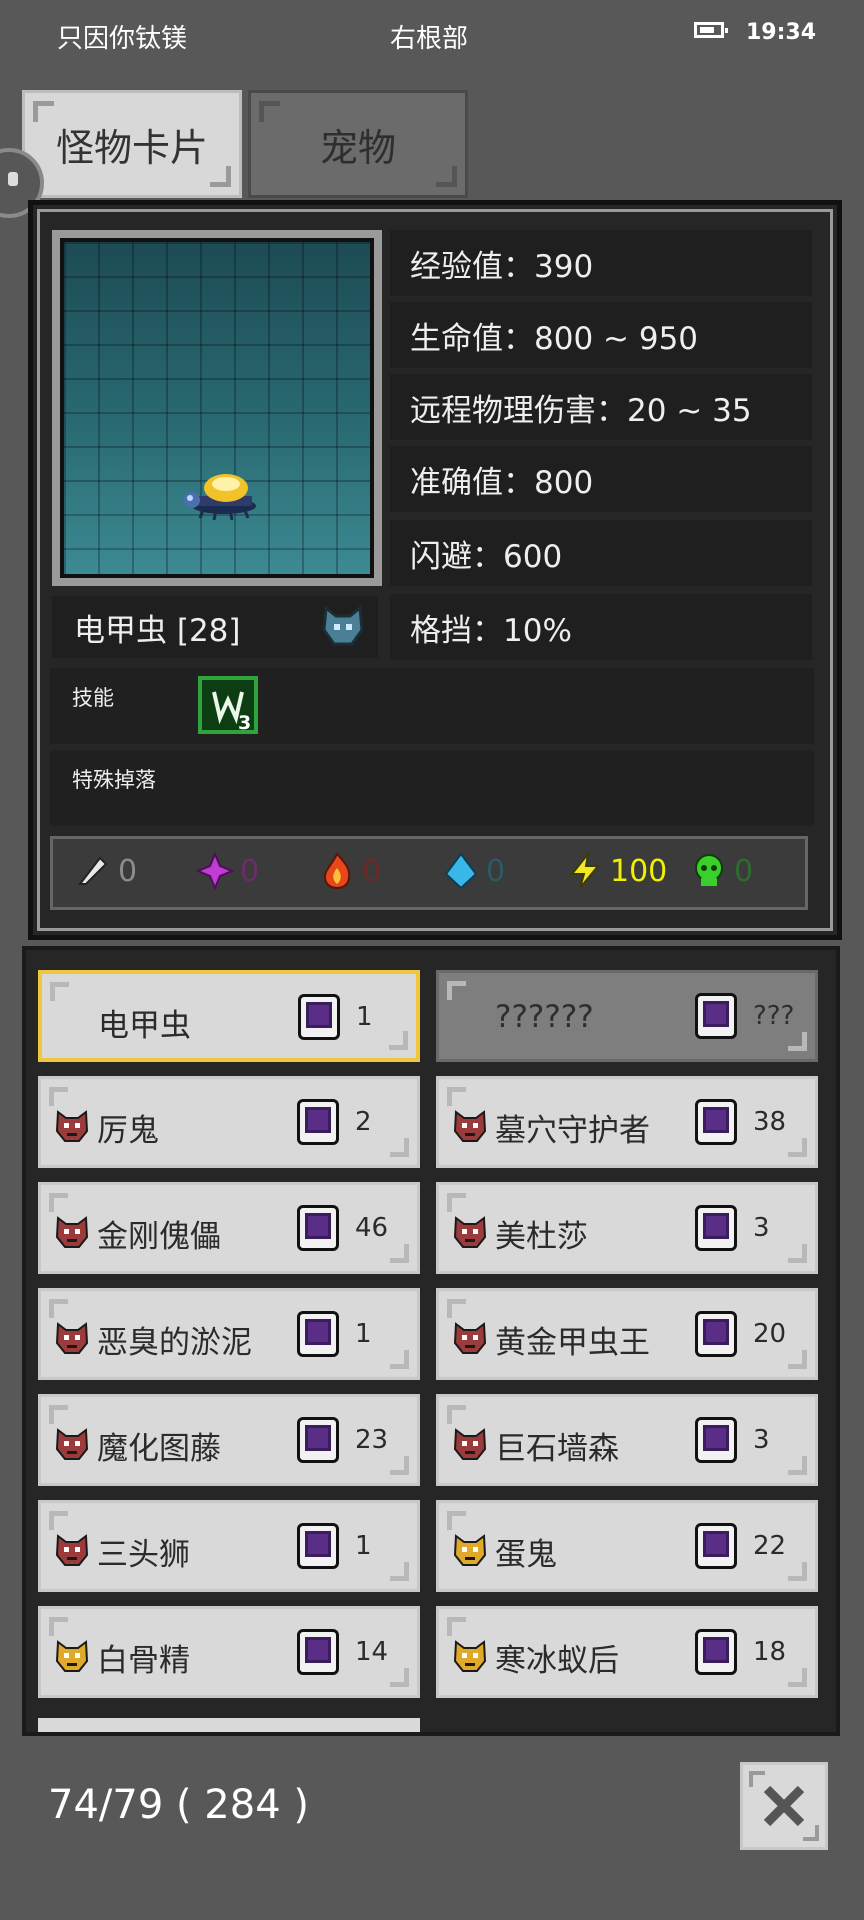 The image size is (864, 1920). What do you see at coordinates (627, 1440) in the screenshot?
I see `monster-list-item: 巨石墙森 3` at bounding box center [627, 1440].